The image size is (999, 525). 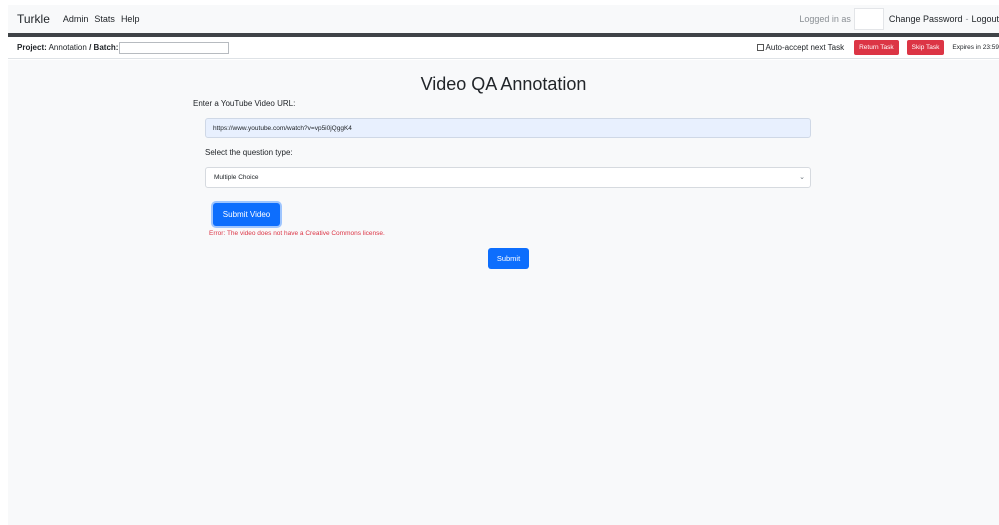 What do you see at coordinates (508, 177) in the screenshot?
I see `question-type-select: Multiple Choice ⌄` at bounding box center [508, 177].